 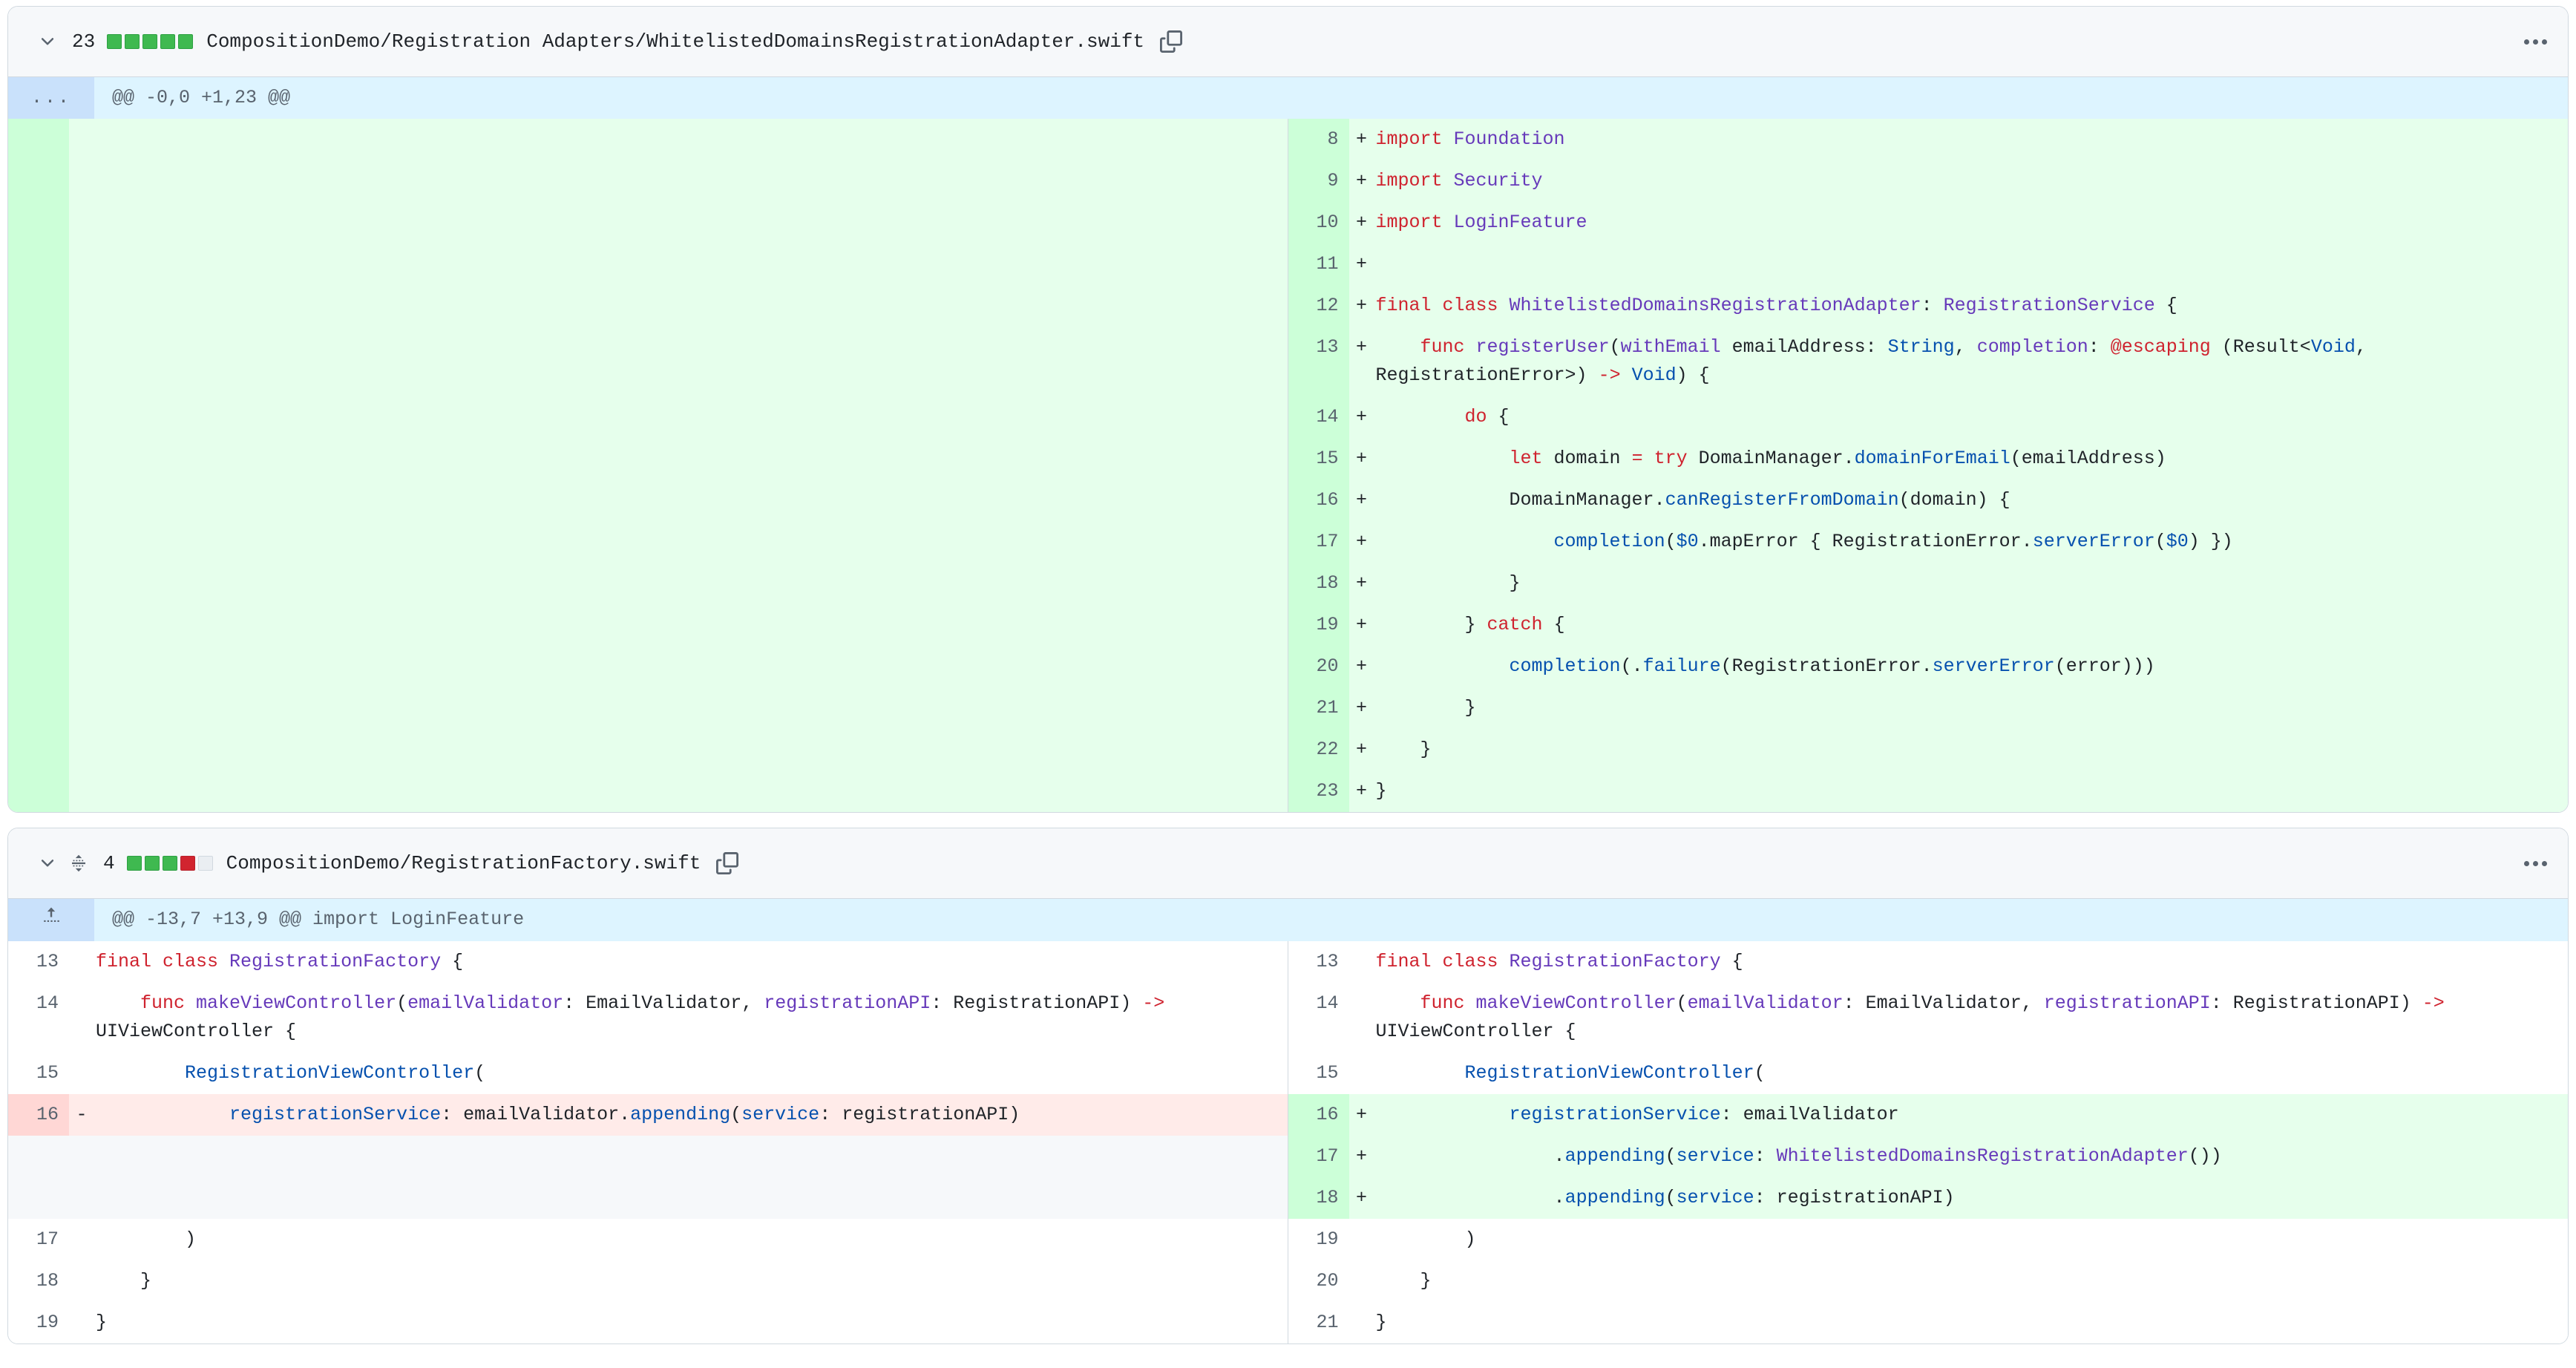 What do you see at coordinates (1971, 223) in the screenshot?
I see `code-cell-right: import LoginFeature` at bounding box center [1971, 223].